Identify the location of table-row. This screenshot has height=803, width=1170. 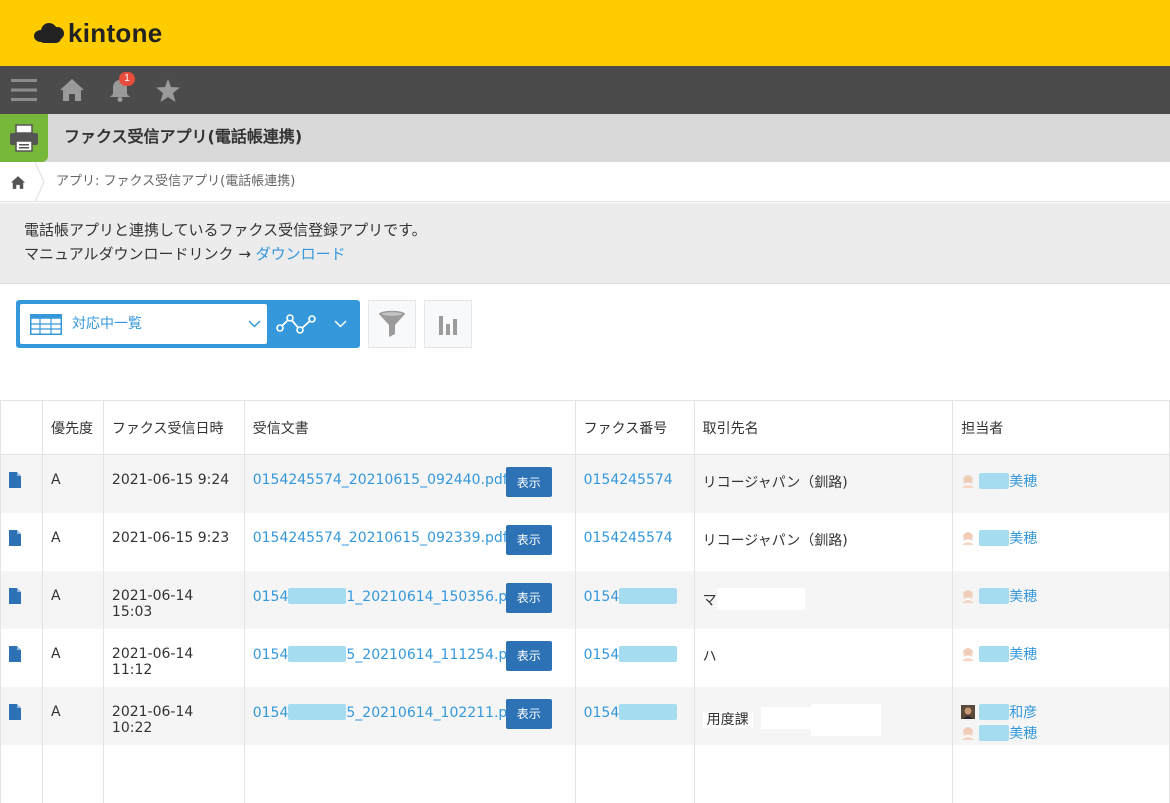
(585, 773).